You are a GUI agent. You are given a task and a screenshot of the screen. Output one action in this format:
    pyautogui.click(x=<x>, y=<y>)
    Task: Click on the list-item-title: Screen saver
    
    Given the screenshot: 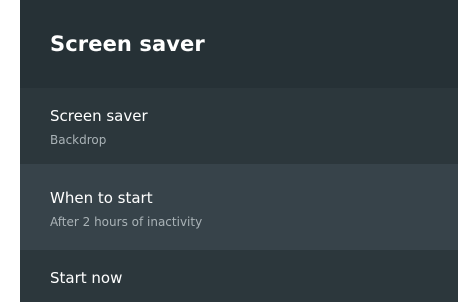 What is the action you would take?
    pyautogui.click(x=99, y=116)
    